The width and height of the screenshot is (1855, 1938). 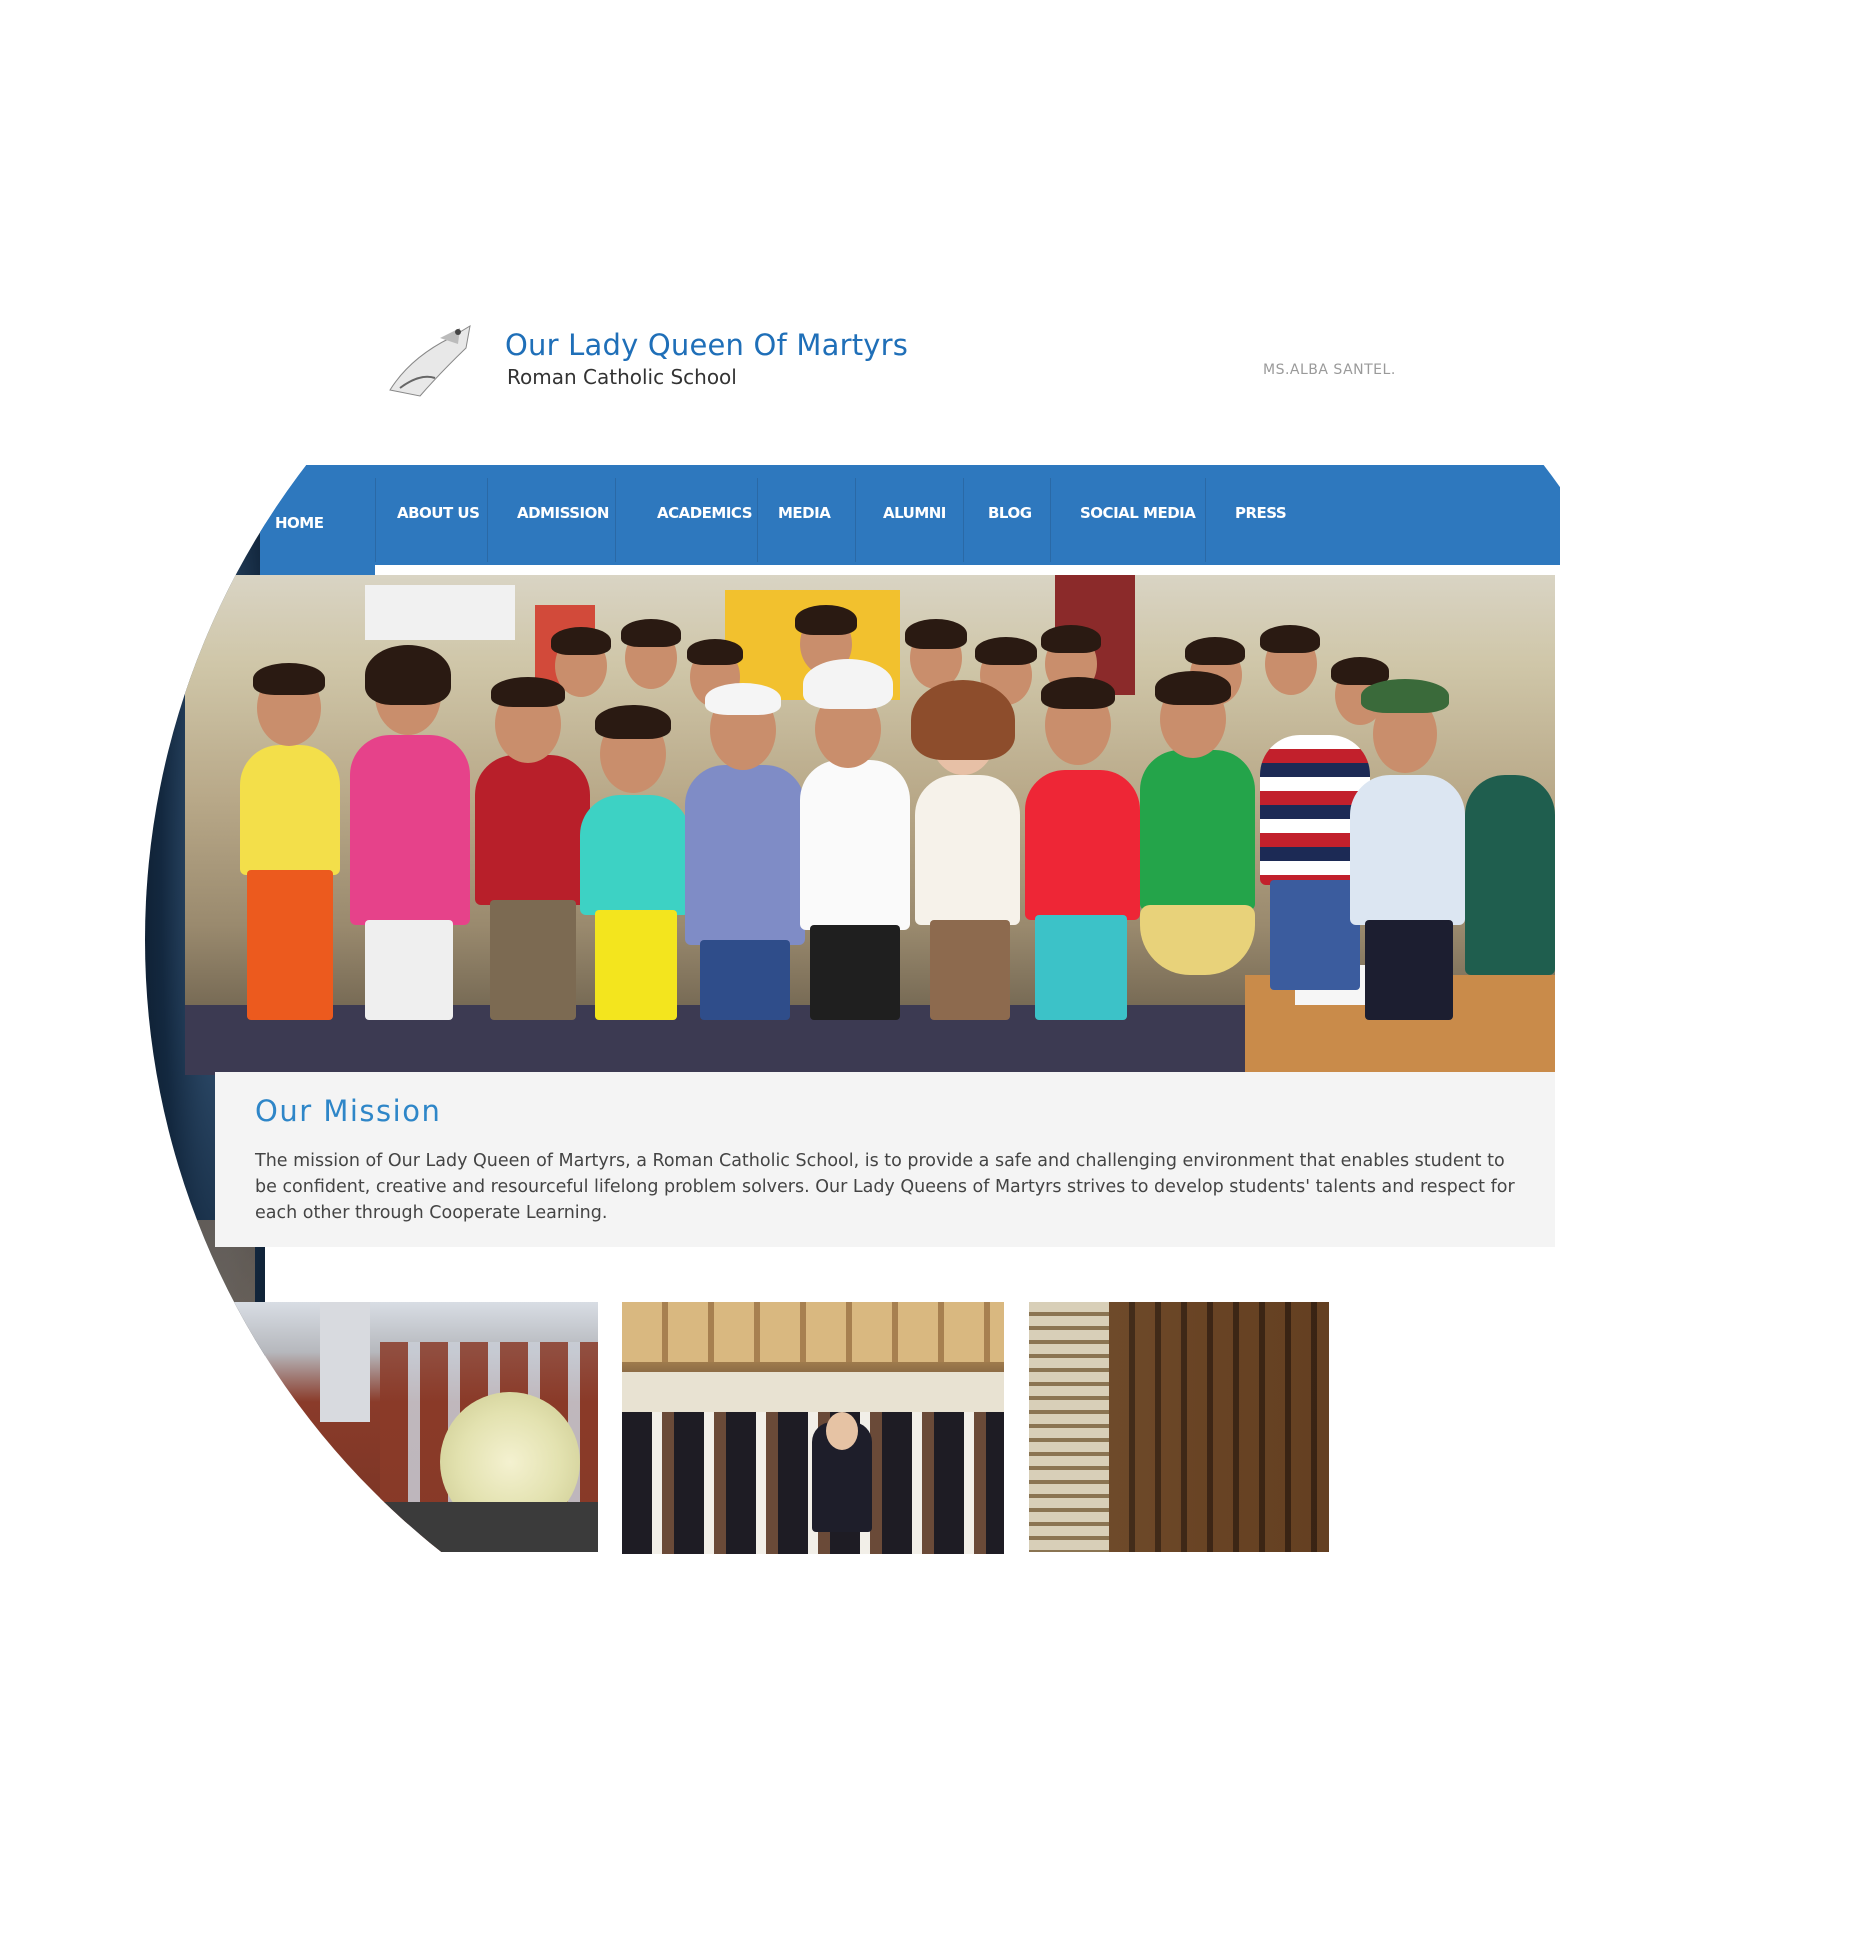 I want to click on nav-about-us: ABOUT US, so click(x=438, y=513).